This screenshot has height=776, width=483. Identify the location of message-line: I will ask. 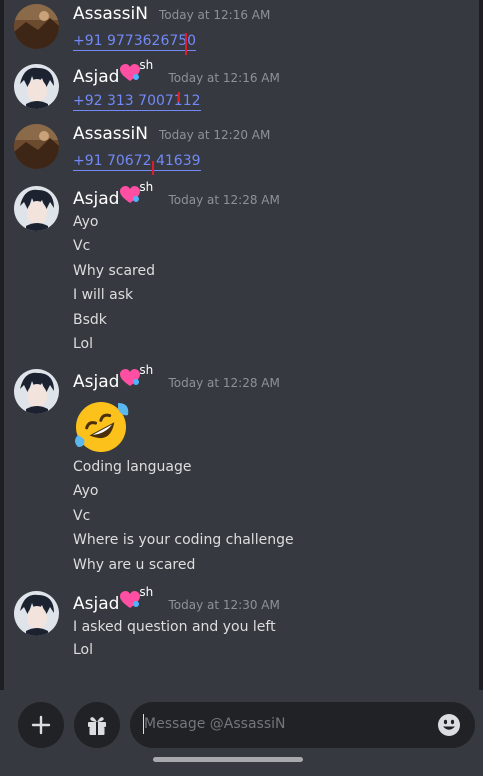
(103, 295).